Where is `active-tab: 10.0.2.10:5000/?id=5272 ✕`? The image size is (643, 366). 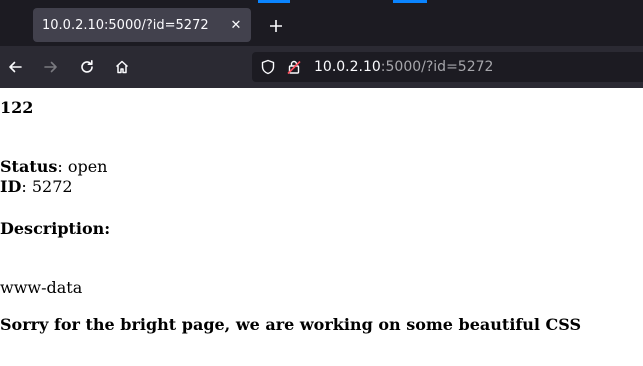
active-tab: 10.0.2.10:5000/?id=5272 ✕ is located at coordinates (142, 25).